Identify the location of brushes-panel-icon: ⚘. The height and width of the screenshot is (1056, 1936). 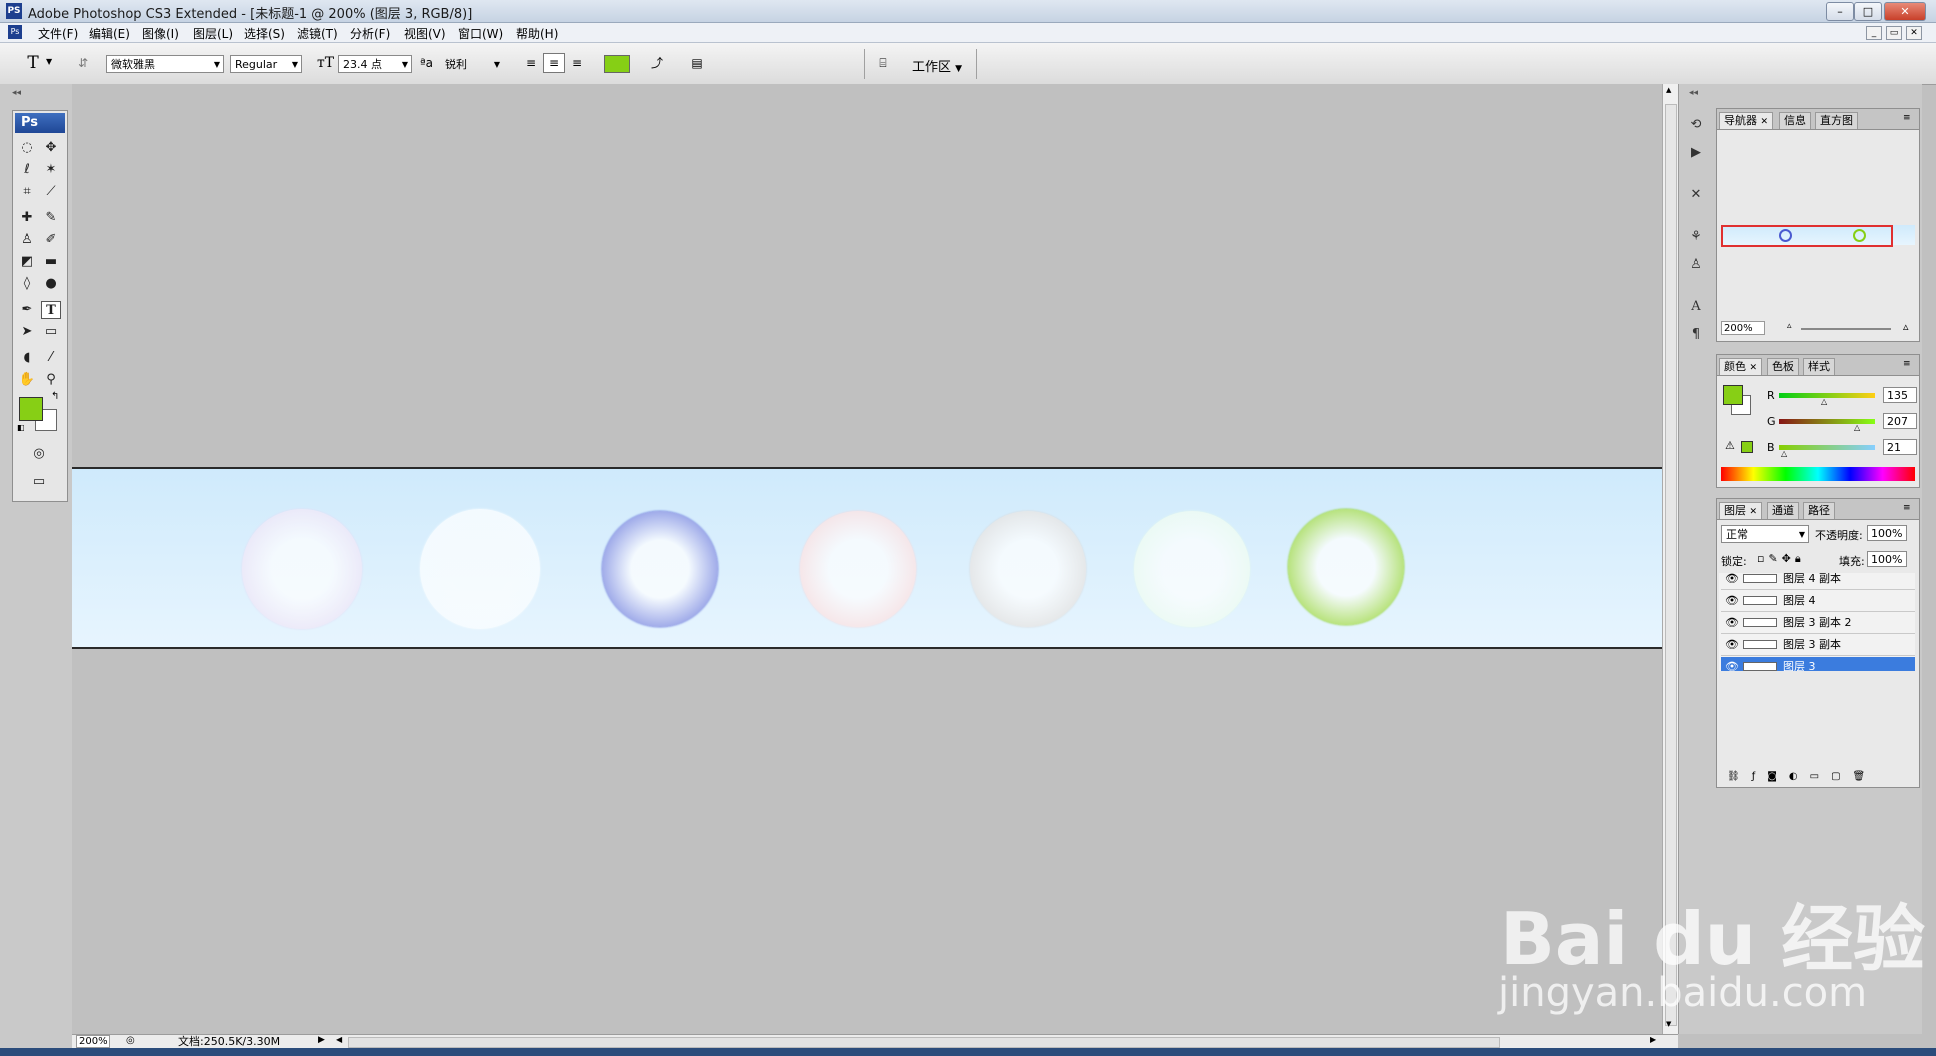
(1696, 237).